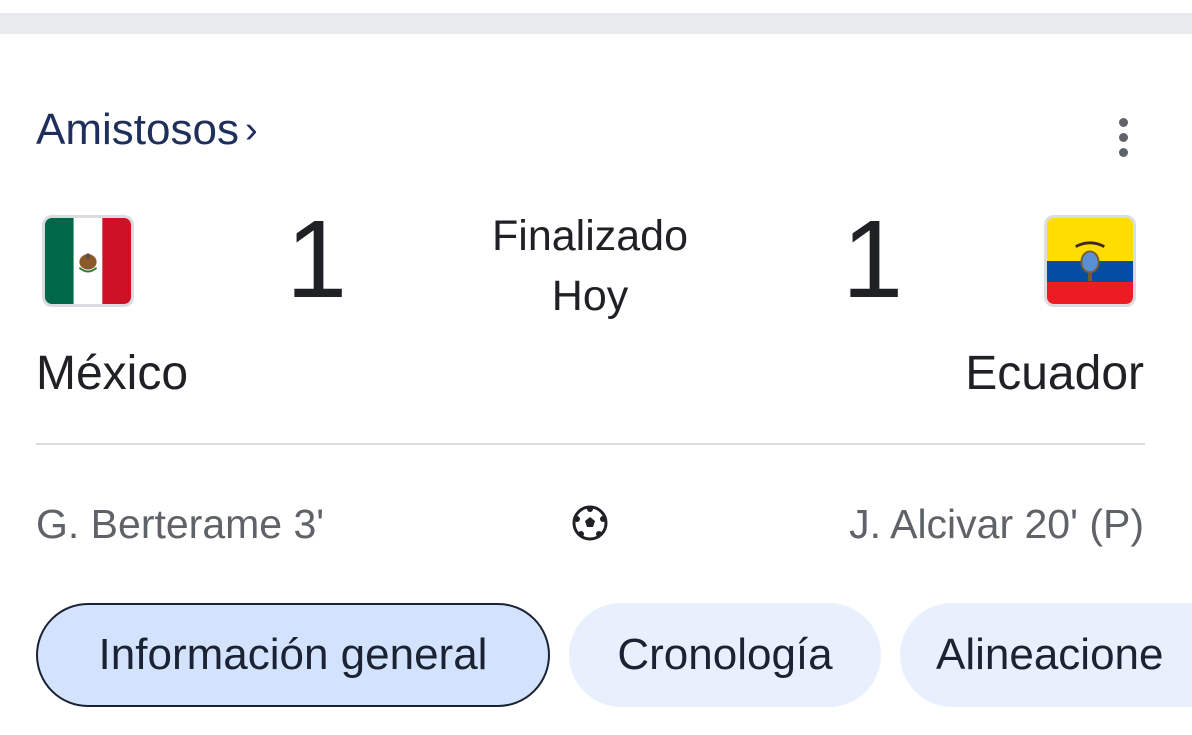  Describe the element at coordinates (590, 236) in the screenshot. I see `match-status: Finalizado` at that location.